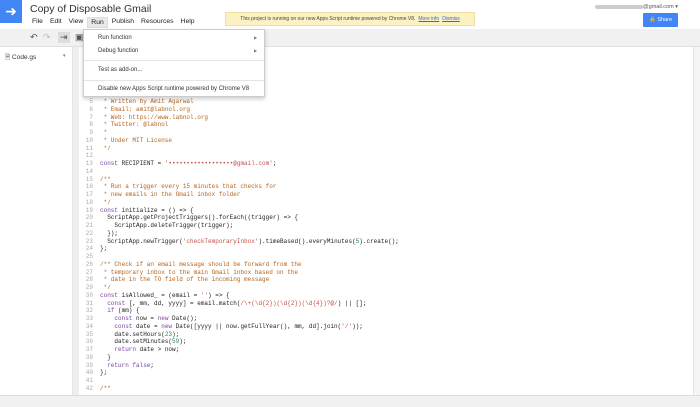 Image resolution: width=700 pixels, height=407 pixels. What do you see at coordinates (239, 102) in the screenshot?
I see `code-line: 5 * Written by Amit Agarwal` at bounding box center [239, 102].